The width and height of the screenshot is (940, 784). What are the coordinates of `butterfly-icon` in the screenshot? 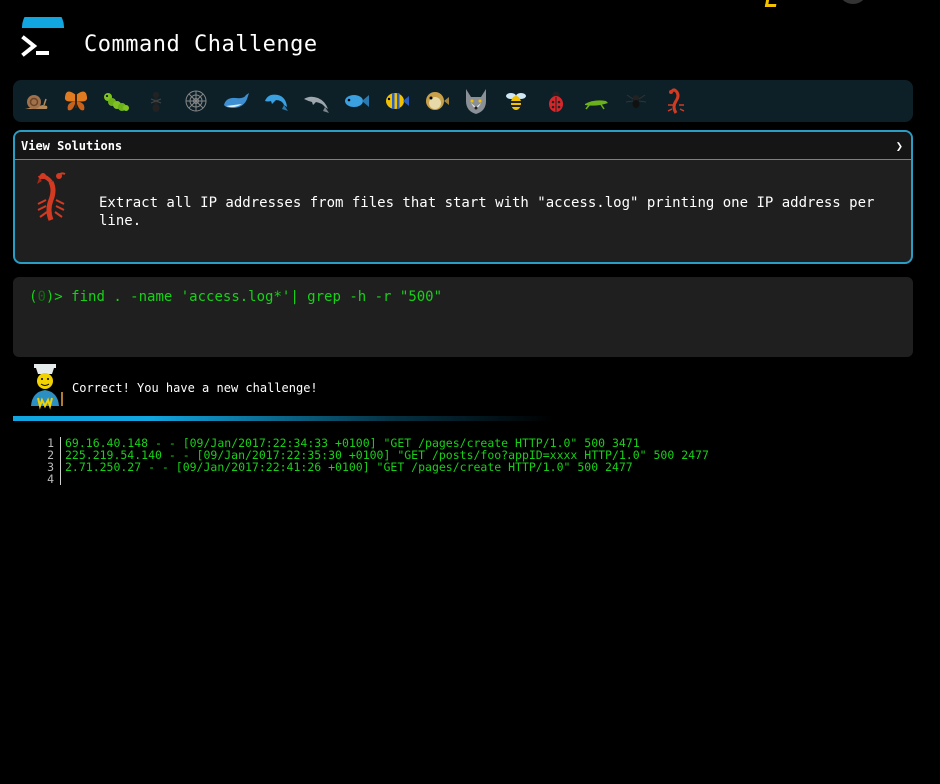 It's located at (76, 101).